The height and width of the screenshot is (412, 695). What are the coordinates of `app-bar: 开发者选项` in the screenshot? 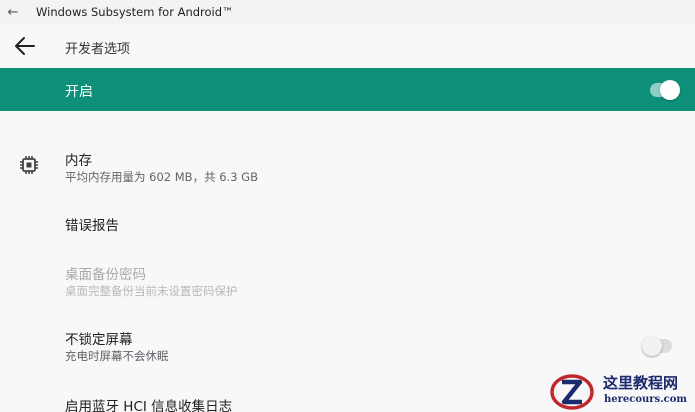 It's located at (347, 46).